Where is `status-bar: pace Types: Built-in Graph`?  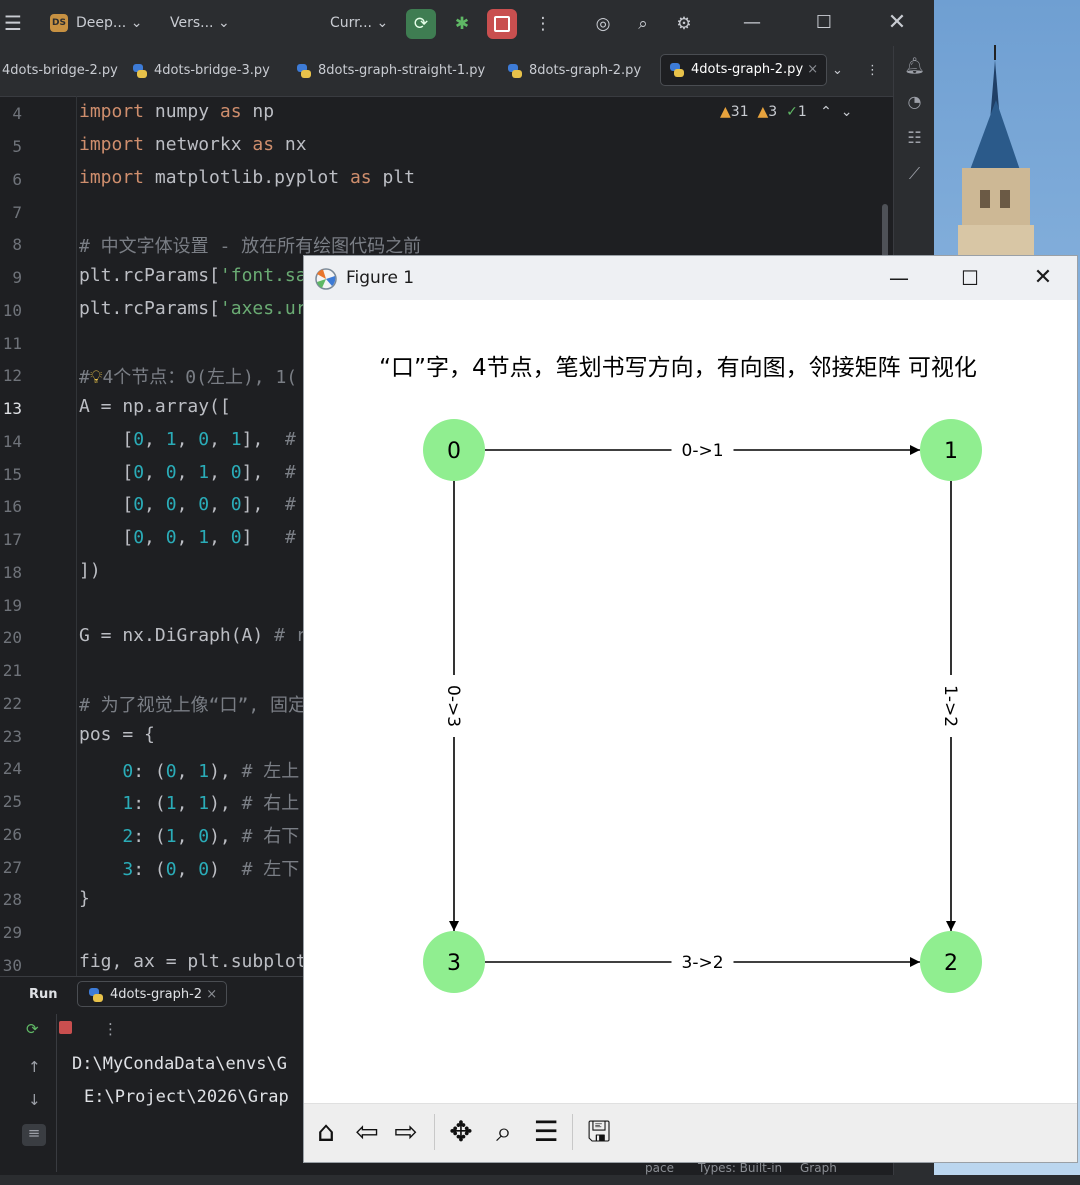
status-bar: pace Types: Built-in Graph is located at coordinates (540, 1173).